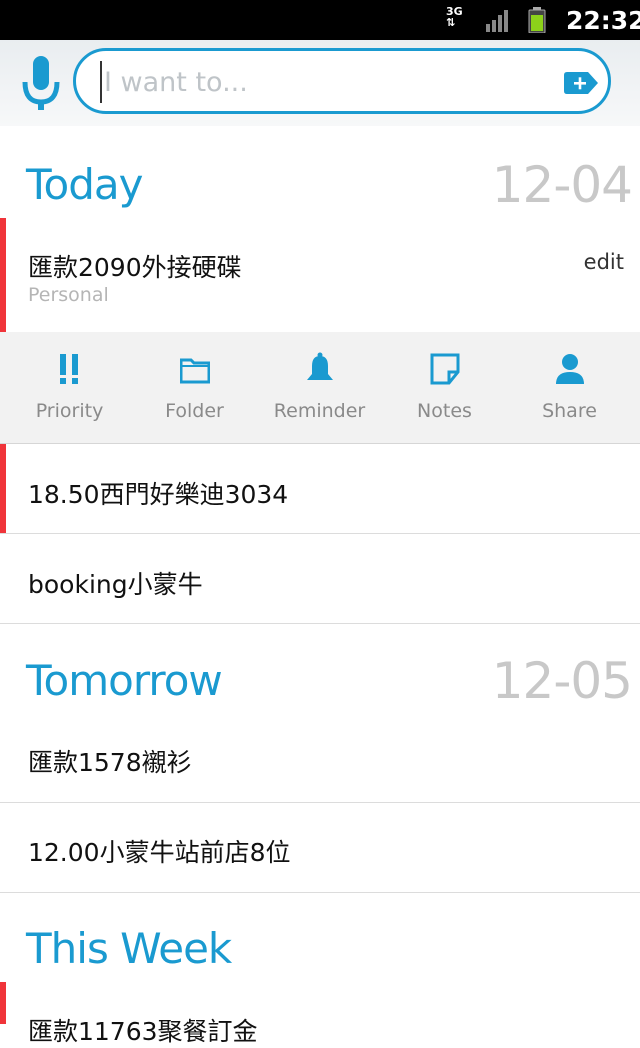 This screenshot has width=640, height=1048. I want to click on task-title: 12.00小蒙牛站前店8位, so click(159, 852).